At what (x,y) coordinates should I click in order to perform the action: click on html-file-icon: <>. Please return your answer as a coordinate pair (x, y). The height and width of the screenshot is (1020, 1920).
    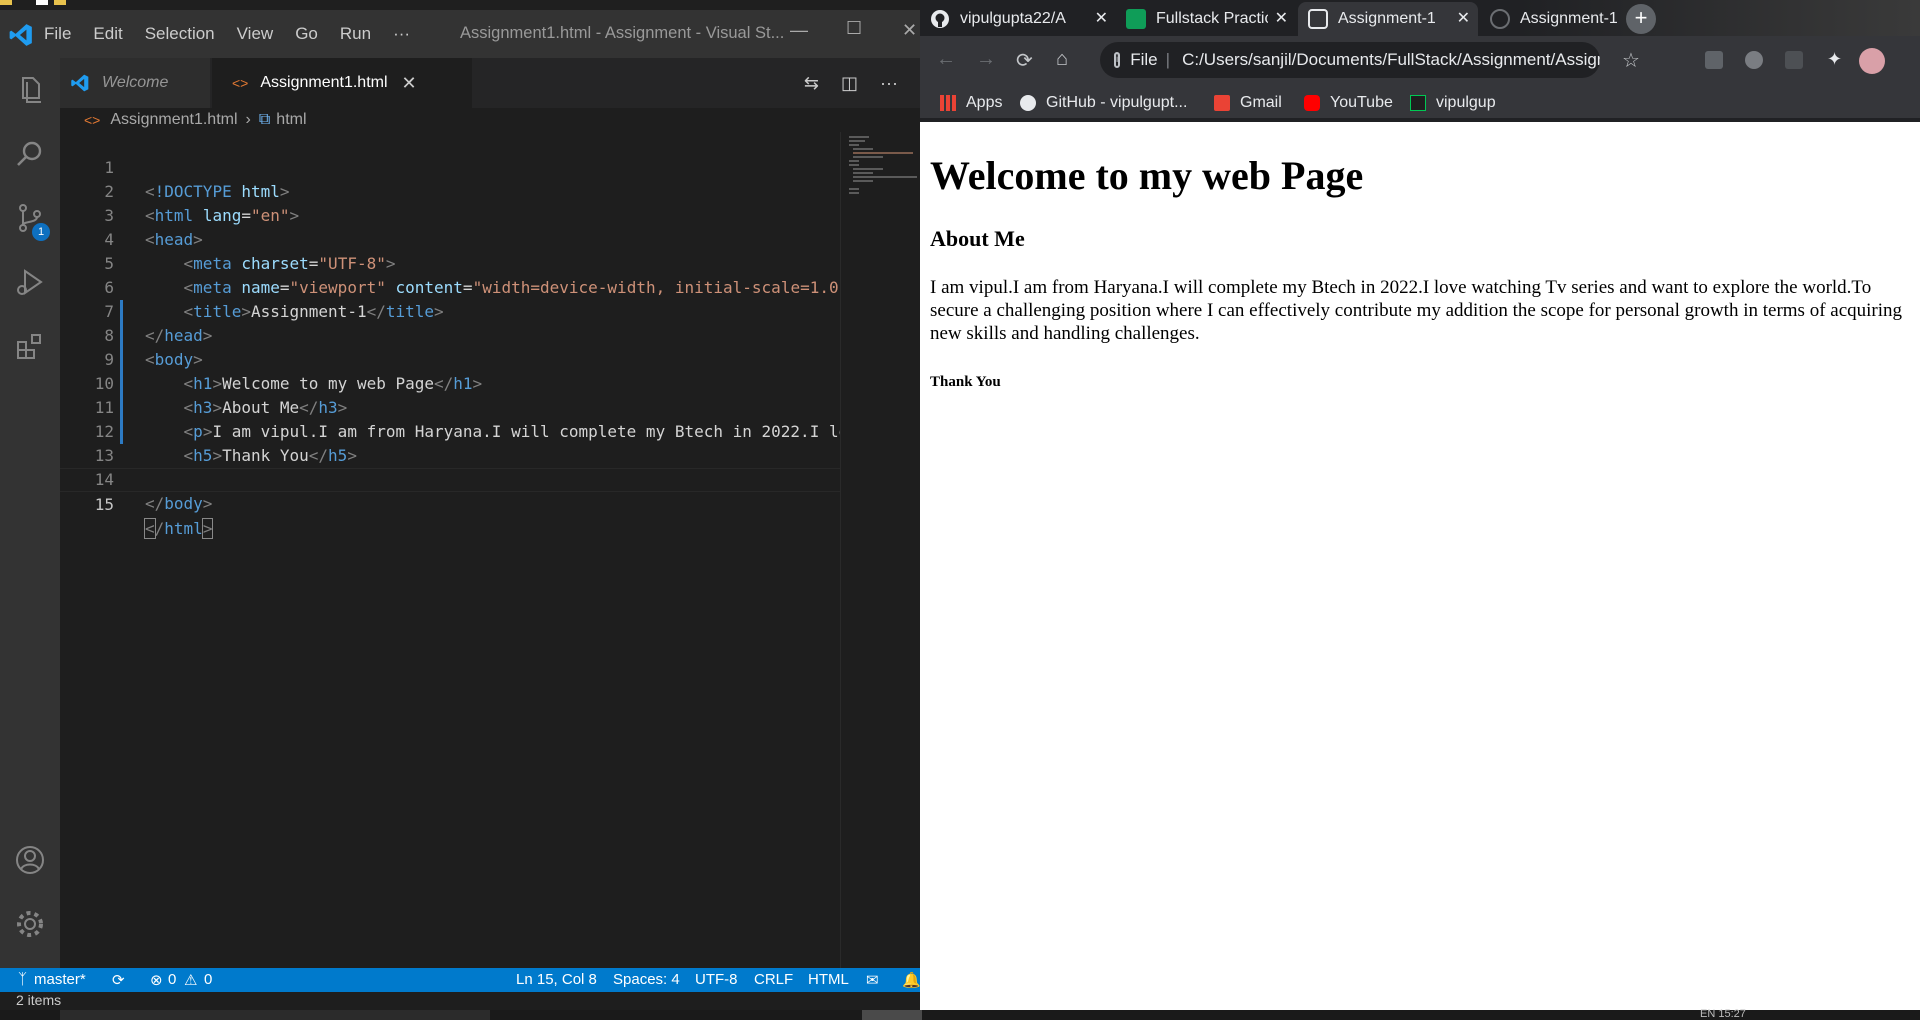
    Looking at the image, I should click on (240, 83).